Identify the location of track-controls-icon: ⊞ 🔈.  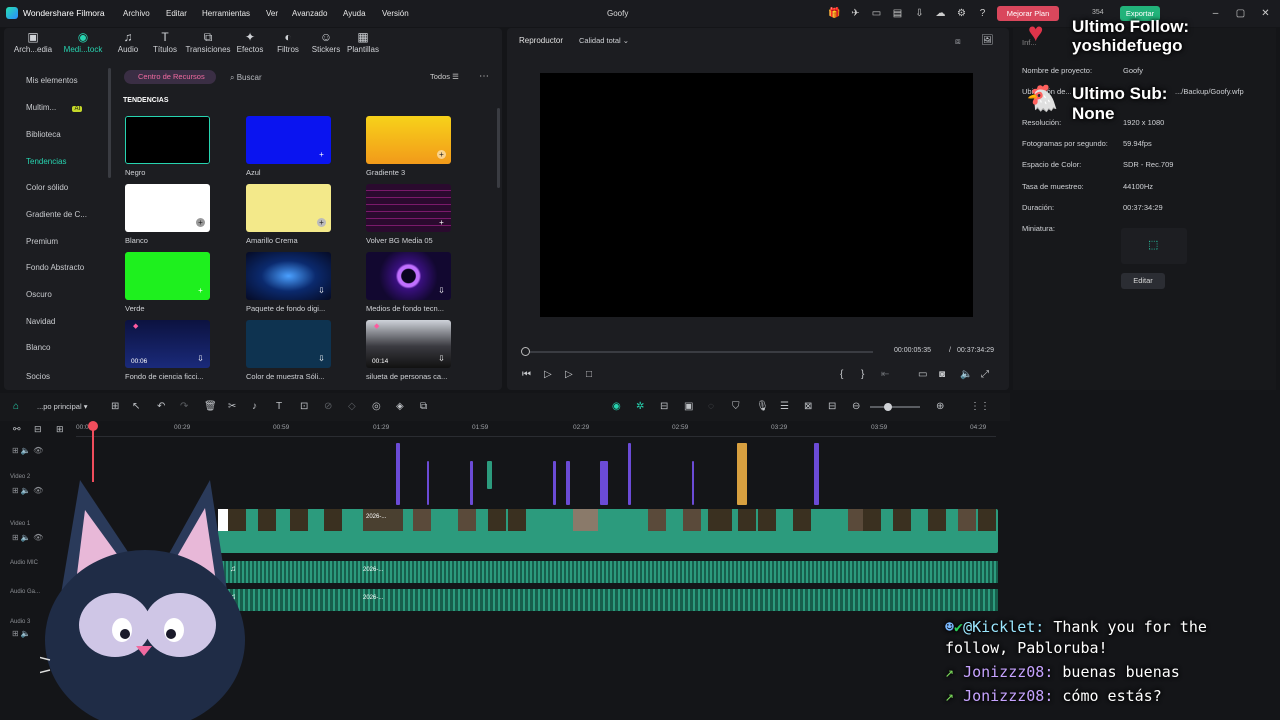
(21, 633).